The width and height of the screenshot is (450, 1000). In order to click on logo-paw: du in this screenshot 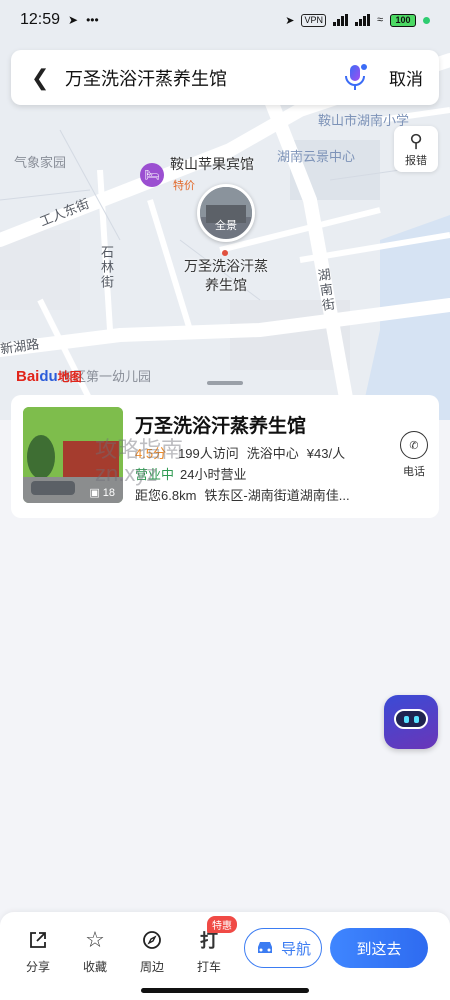, I will do `click(48, 376)`.